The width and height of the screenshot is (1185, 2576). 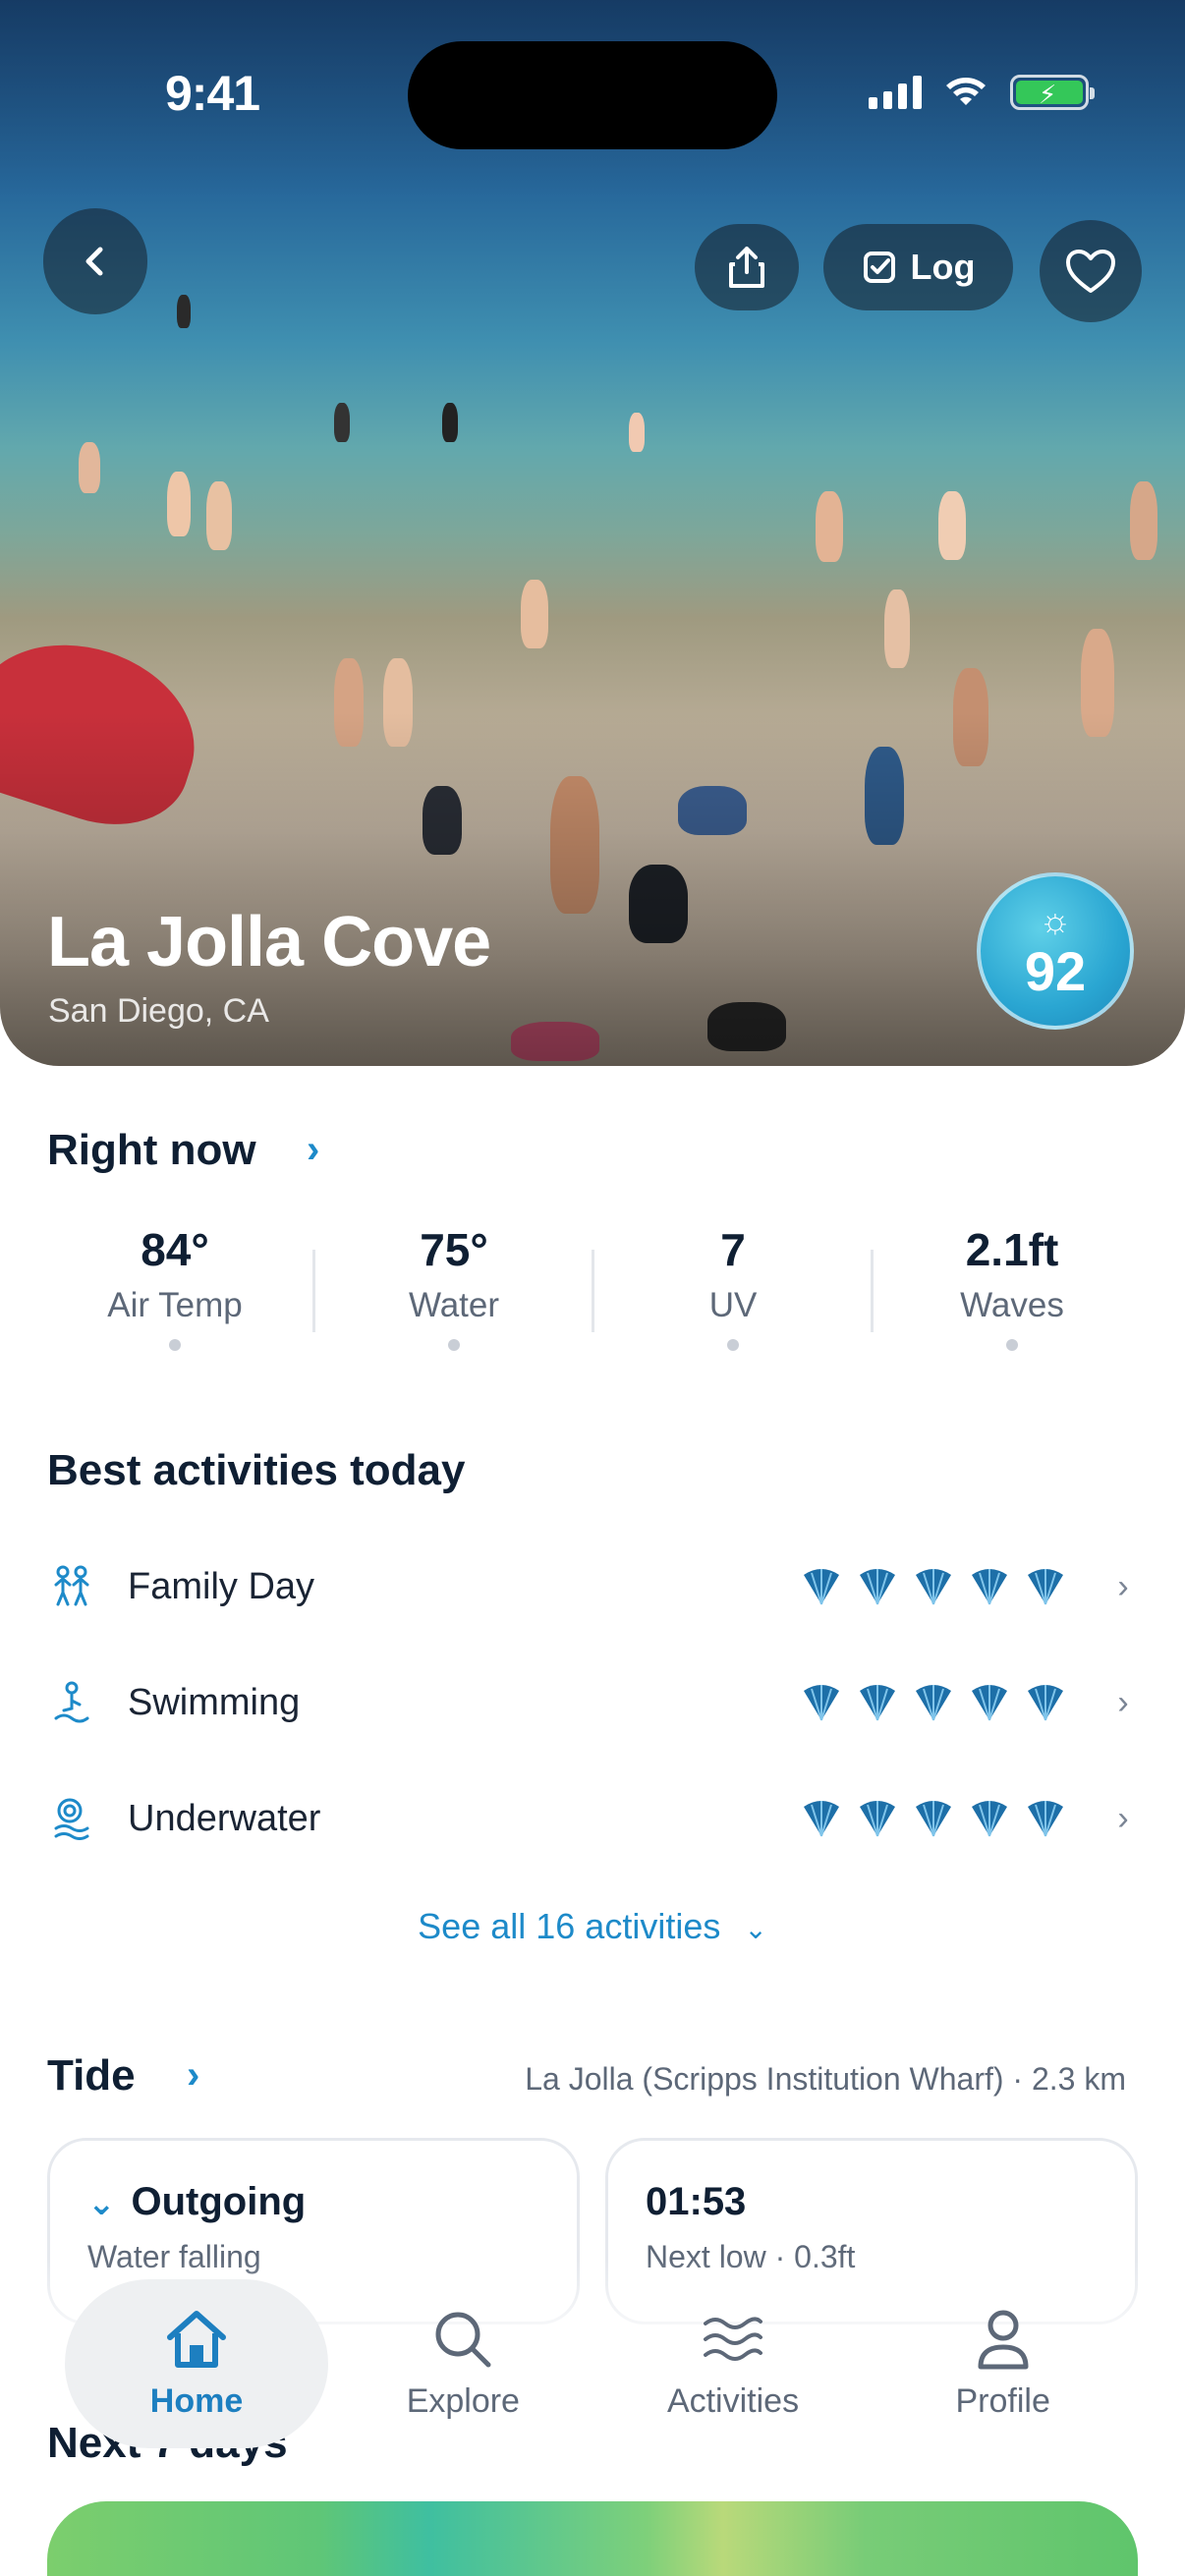 I want to click on nav-activities: Activities, so click(x=734, y=2363).